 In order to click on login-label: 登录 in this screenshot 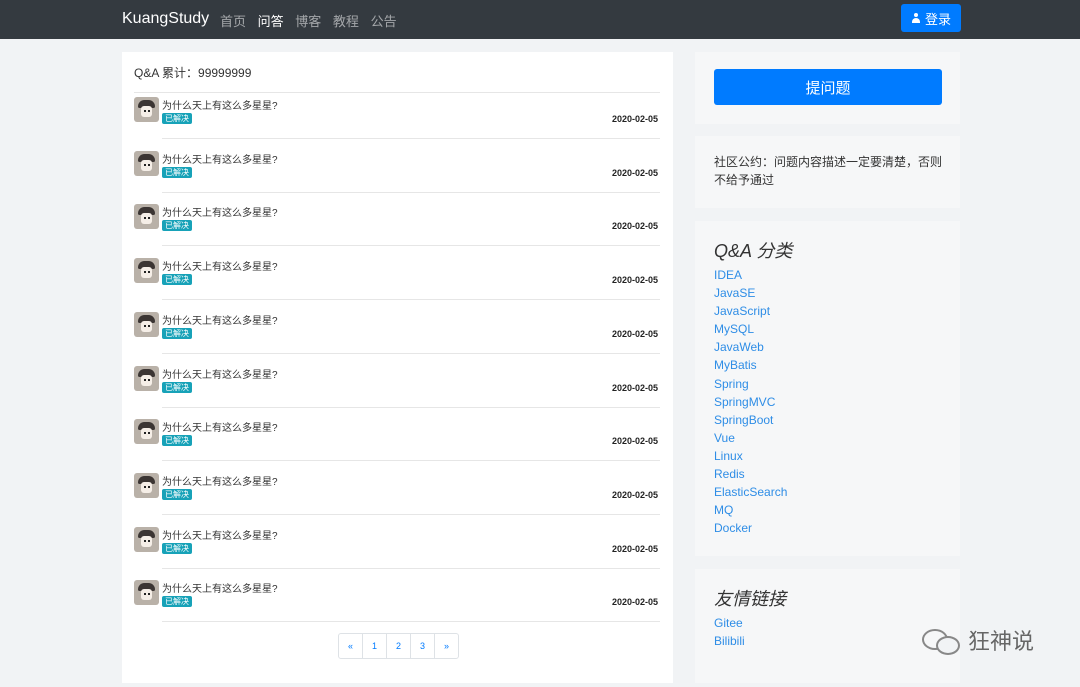, I will do `click(937, 19)`.